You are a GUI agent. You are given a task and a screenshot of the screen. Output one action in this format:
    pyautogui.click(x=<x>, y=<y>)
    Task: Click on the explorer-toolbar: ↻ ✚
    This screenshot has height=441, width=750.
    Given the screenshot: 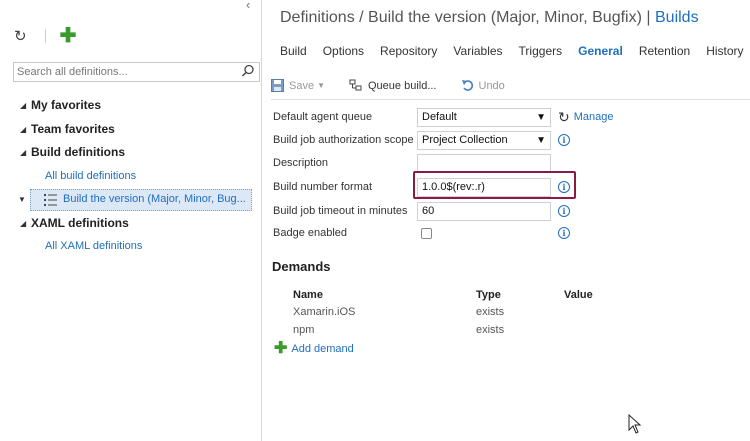 What is the action you would take?
    pyautogui.click(x=45, y=36)
    